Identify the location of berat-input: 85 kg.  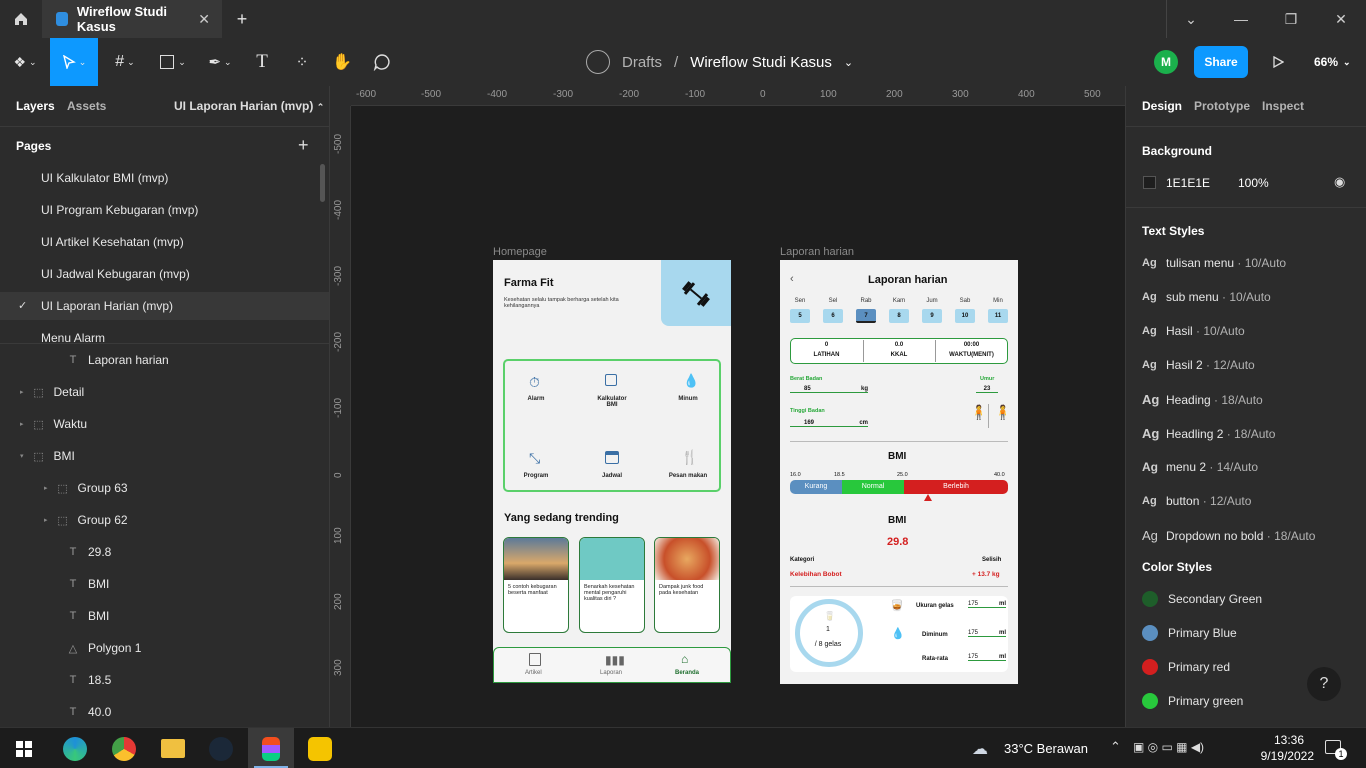
(829, 389).